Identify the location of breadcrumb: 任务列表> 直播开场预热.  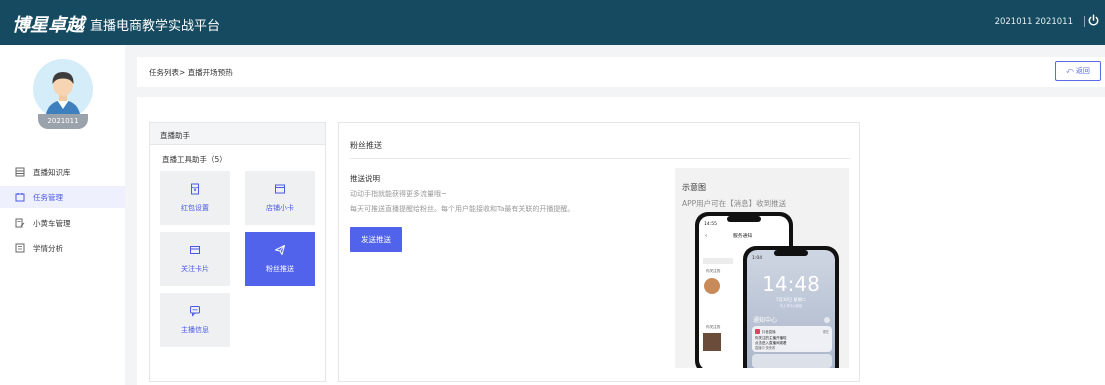
(191, 72).